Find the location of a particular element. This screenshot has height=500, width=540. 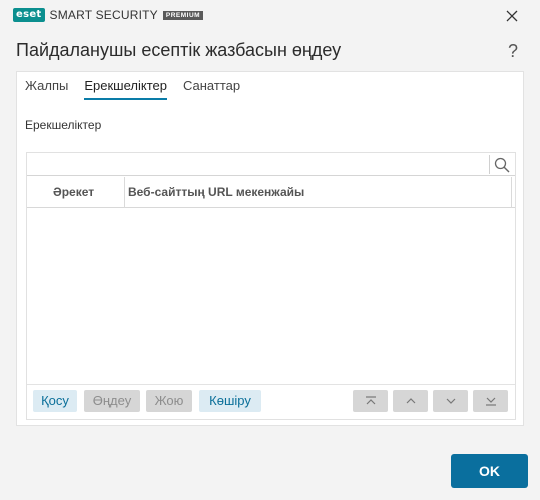

edit-button: Өңдеу is located at coordinates (112, 401).